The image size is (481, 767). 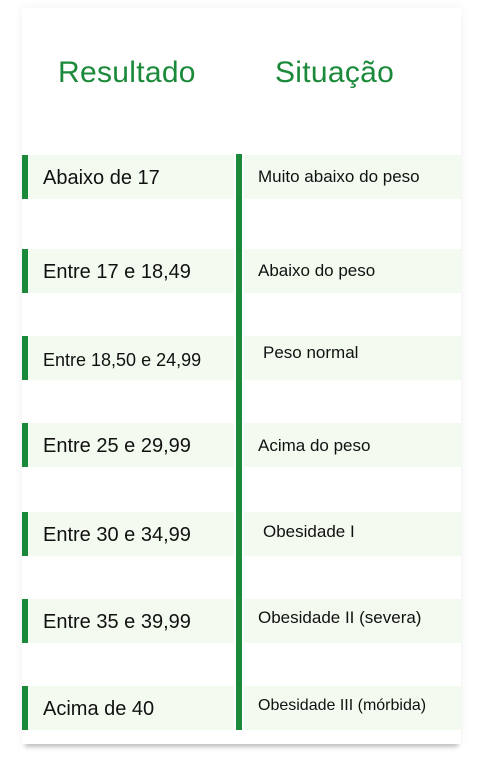 I want to click on situation-cell: Obesidade II (severa), so click(x=340, y=617).